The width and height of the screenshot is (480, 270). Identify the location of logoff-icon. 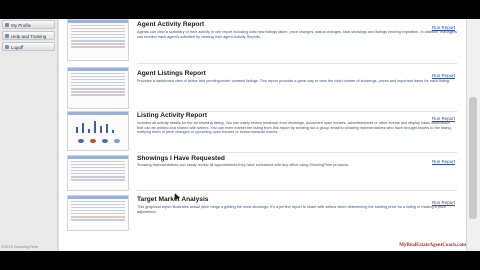
(7, 47).